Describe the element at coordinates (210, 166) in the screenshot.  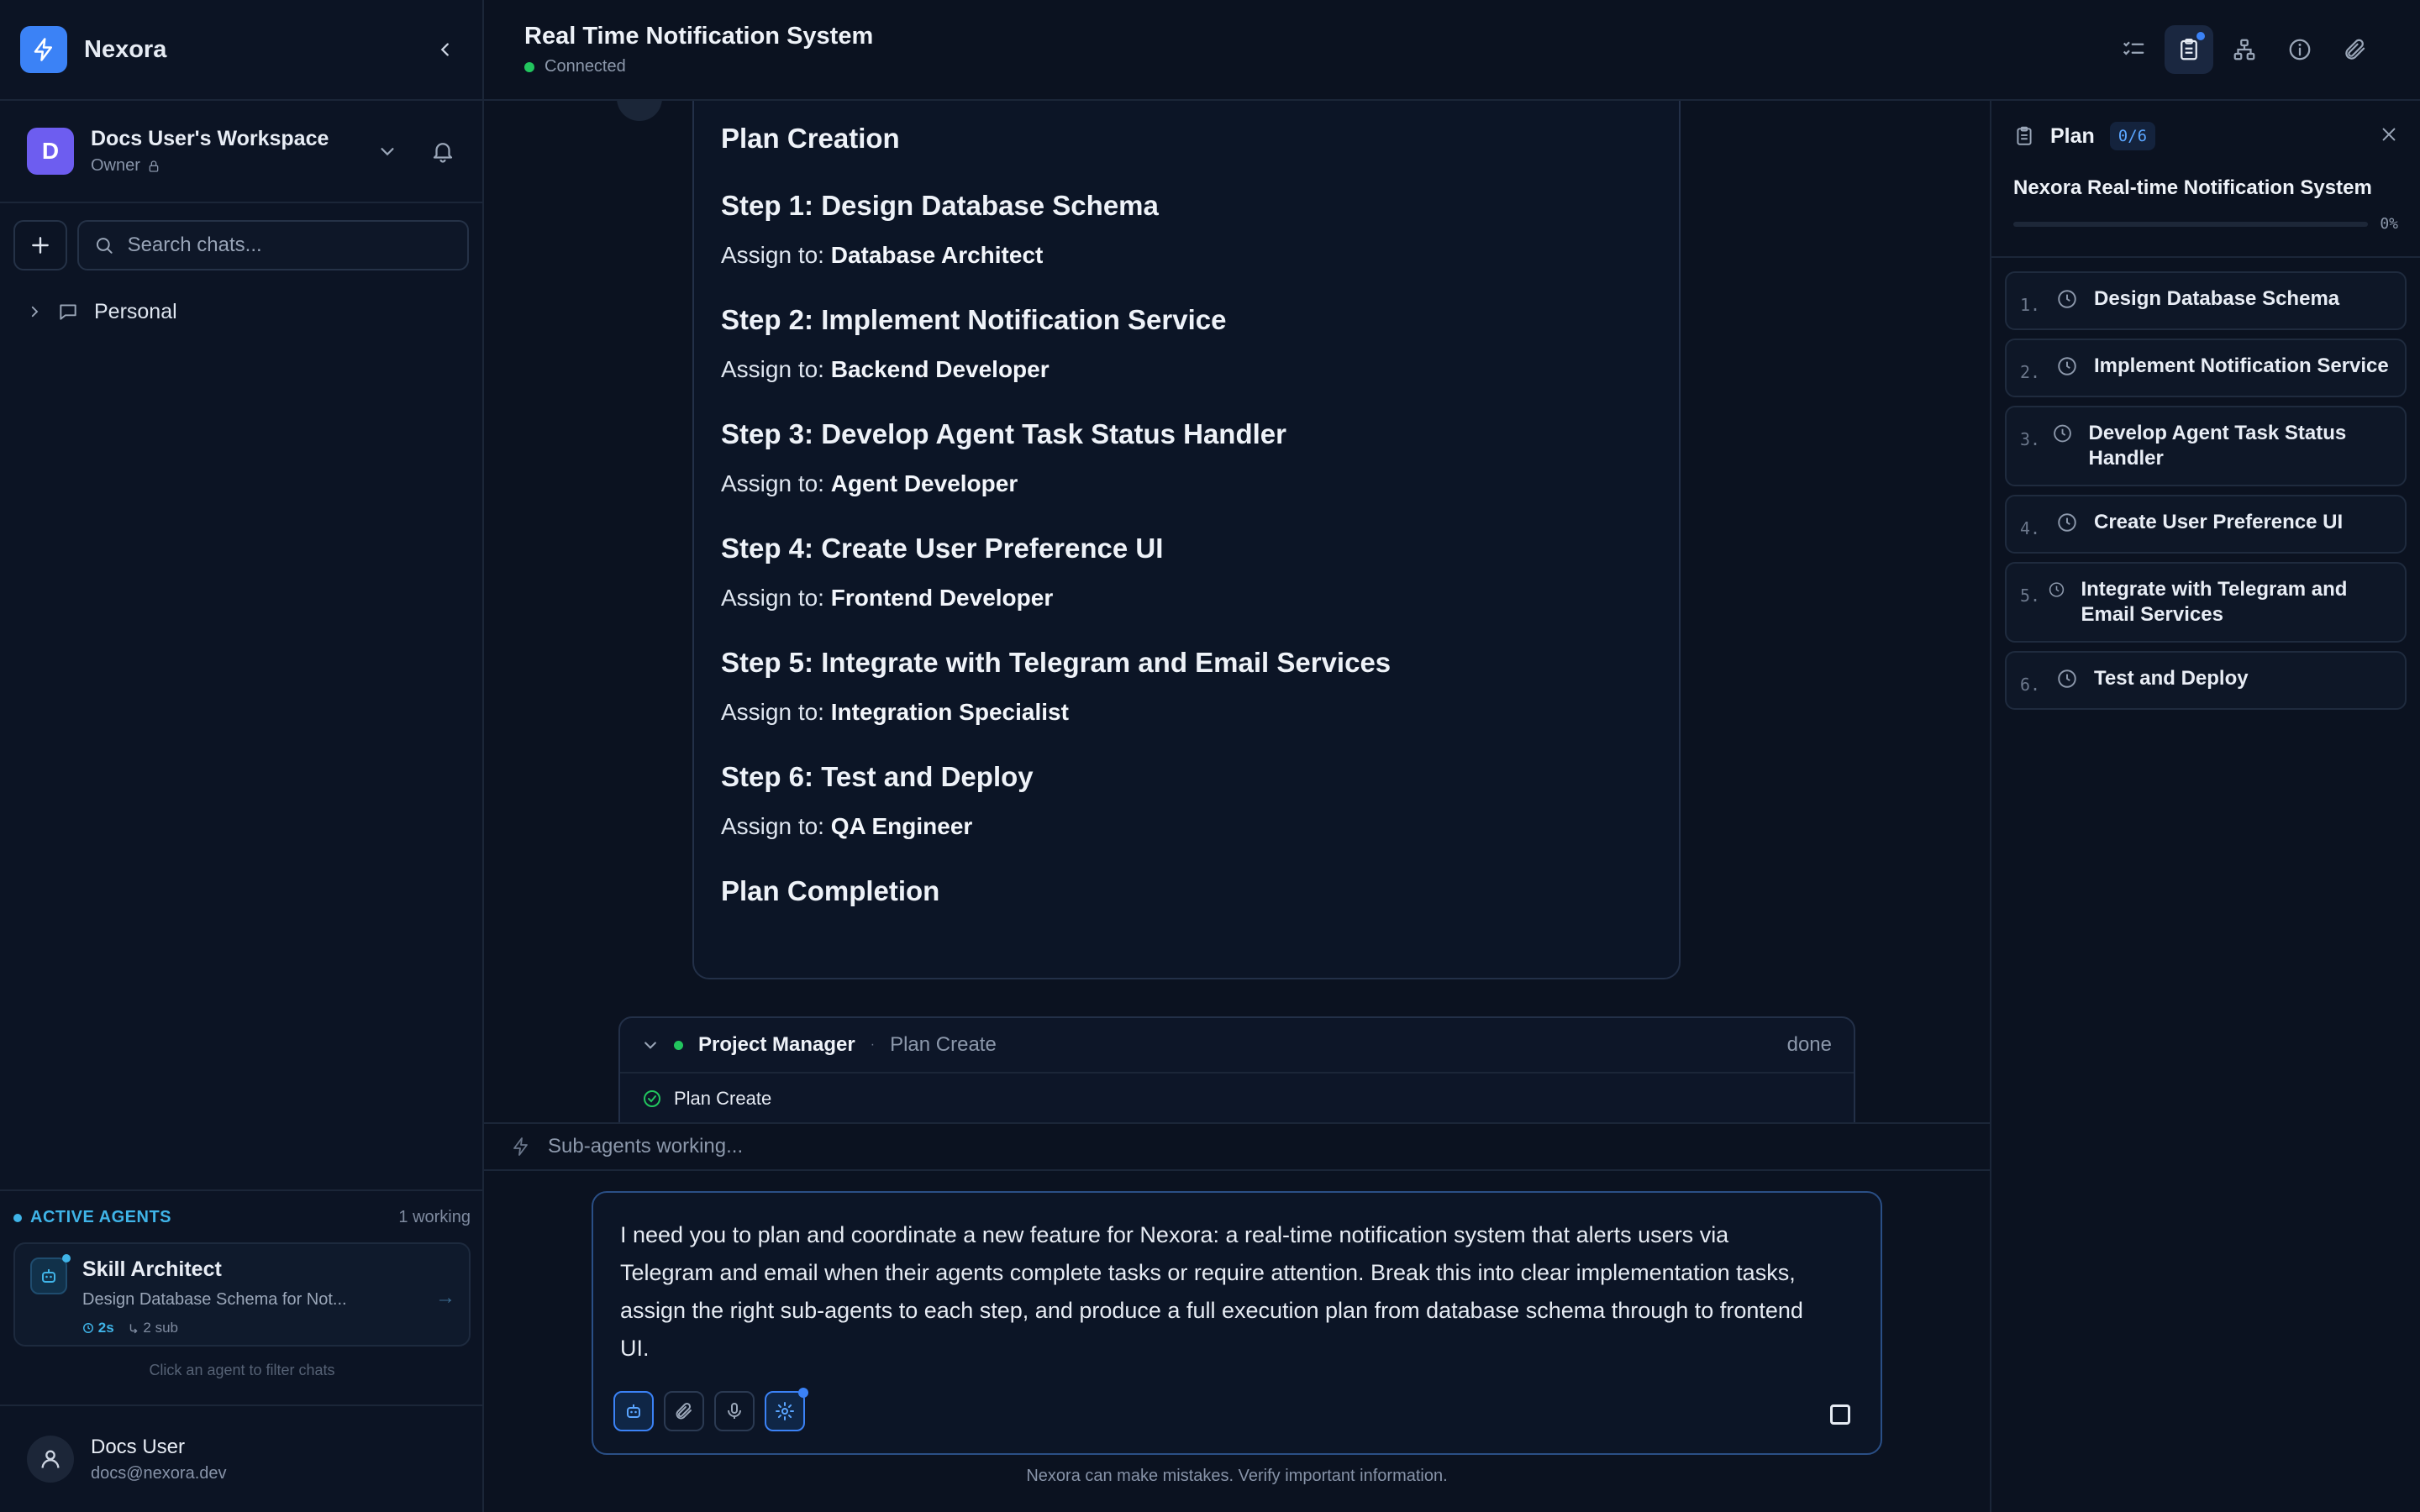
I see `workspace-role: Owner` at that location.